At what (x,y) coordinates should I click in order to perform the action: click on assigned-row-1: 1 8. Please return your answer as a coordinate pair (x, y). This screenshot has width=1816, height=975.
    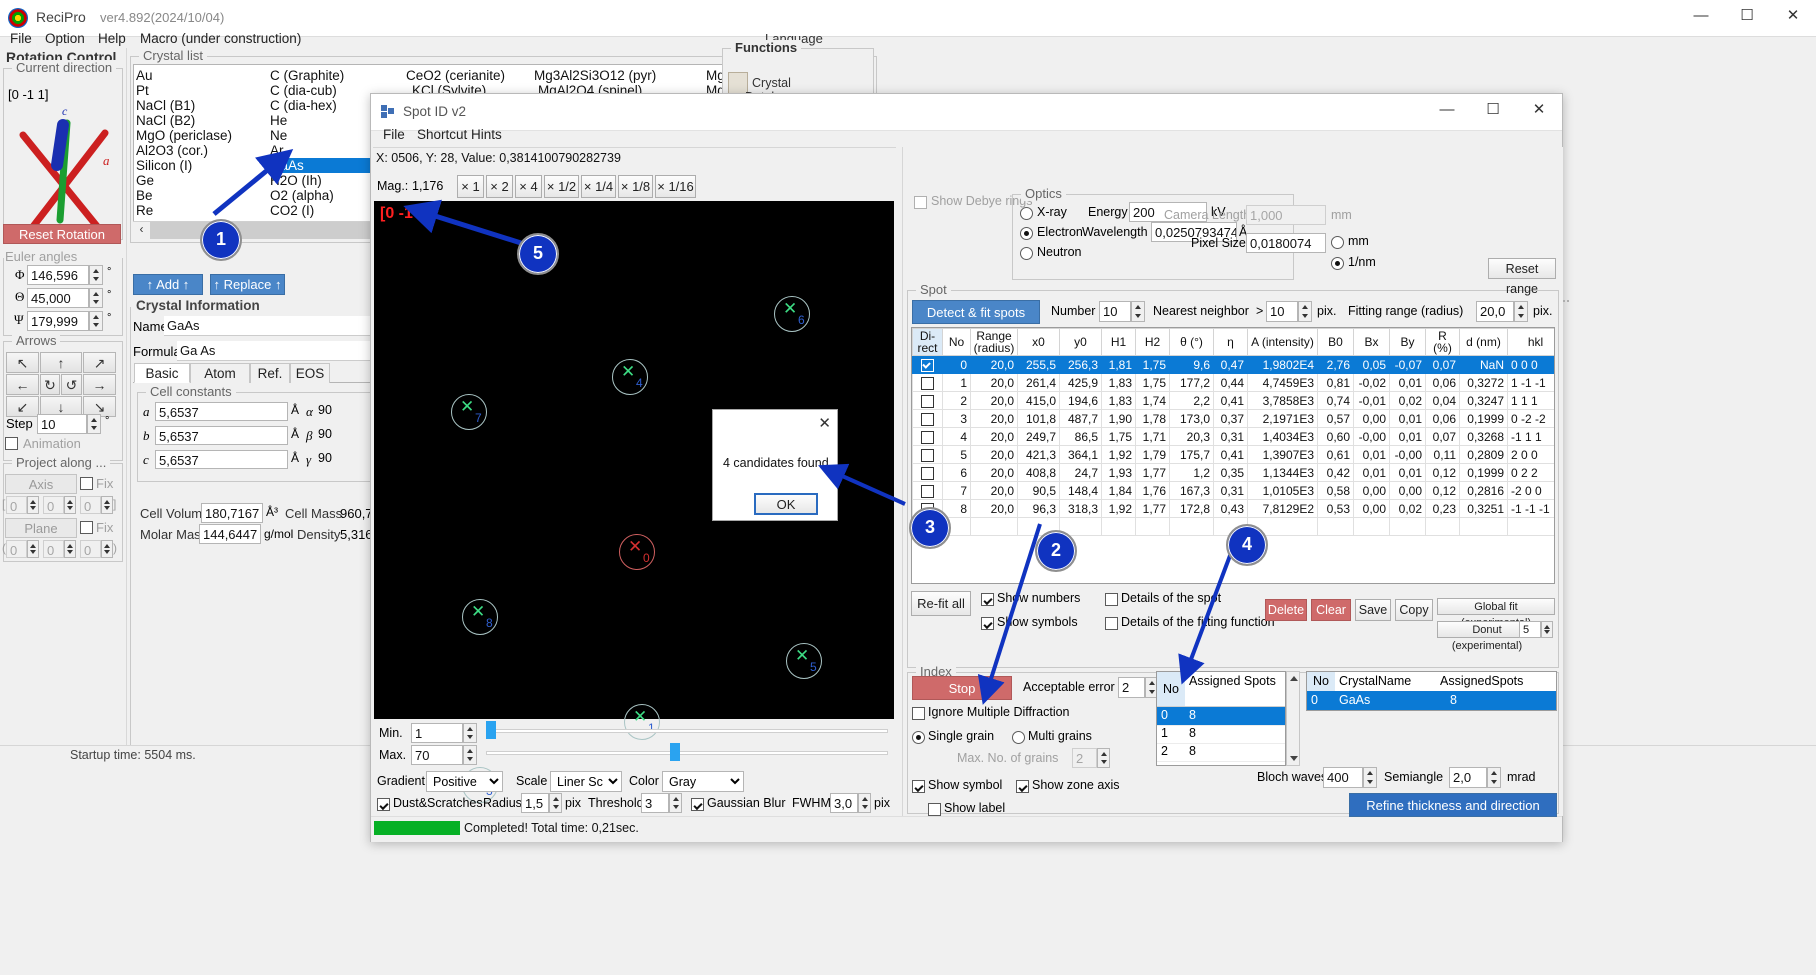
    Looking at the image, I should click on (1221, 734).